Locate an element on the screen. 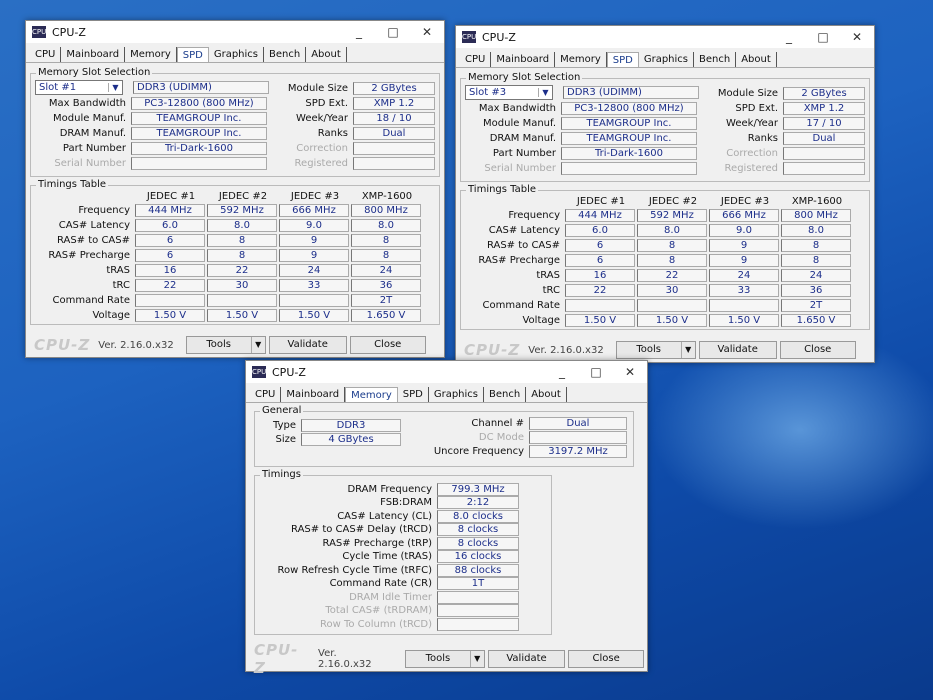 This screenshot has width=933, height=700. title-bar: CPU CPU-Z _ □ ✕ is located at coordinates (235, 32).